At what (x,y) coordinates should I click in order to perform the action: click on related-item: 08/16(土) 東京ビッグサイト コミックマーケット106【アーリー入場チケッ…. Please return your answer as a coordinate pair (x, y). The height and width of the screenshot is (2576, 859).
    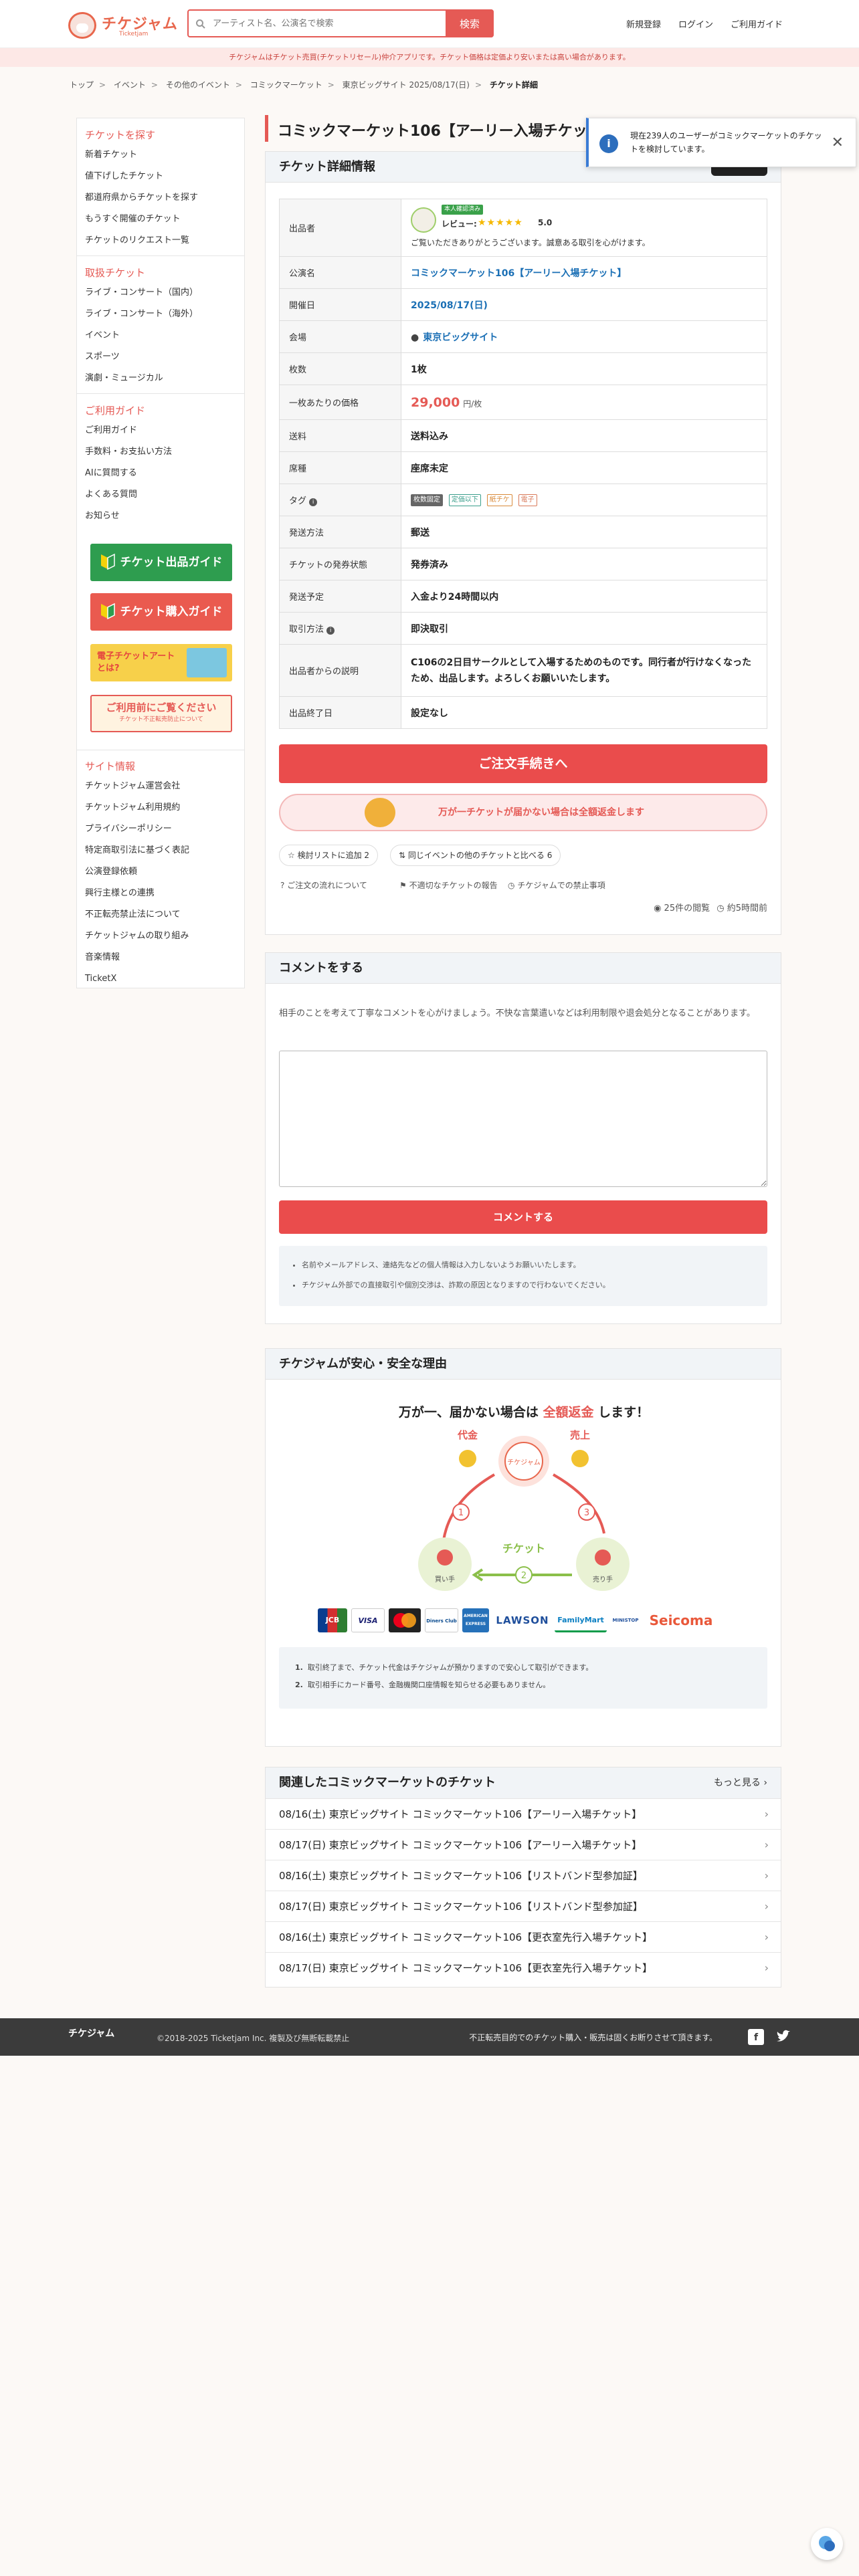
    Looking at the image, I should click on (523, 1814).